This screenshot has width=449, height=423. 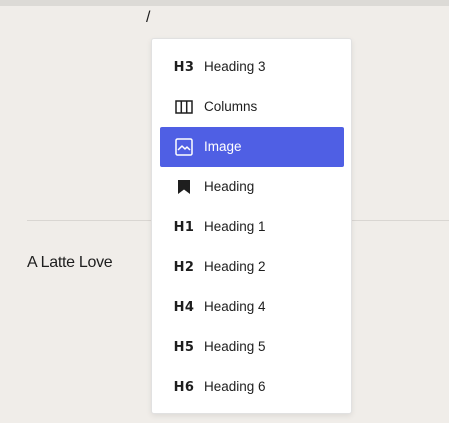 I want to click on heading-6-icon: H6, so click(x=184, y=387).